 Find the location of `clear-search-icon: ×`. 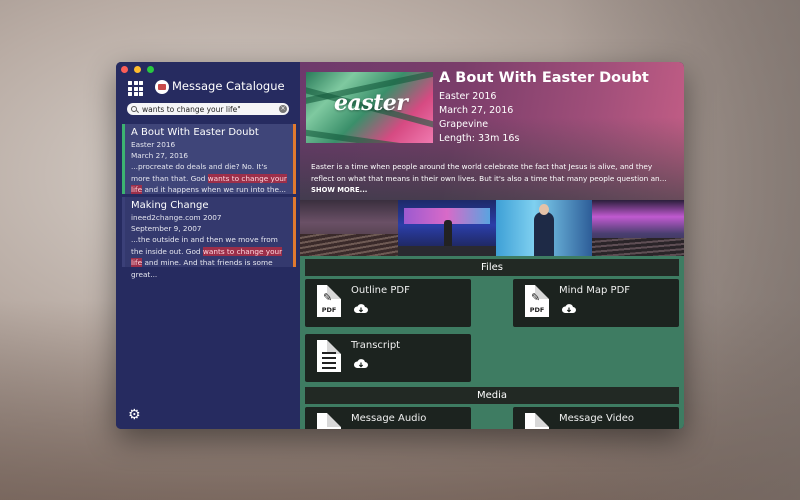

clear-search-icon: × is located at coordinates (283, 109).